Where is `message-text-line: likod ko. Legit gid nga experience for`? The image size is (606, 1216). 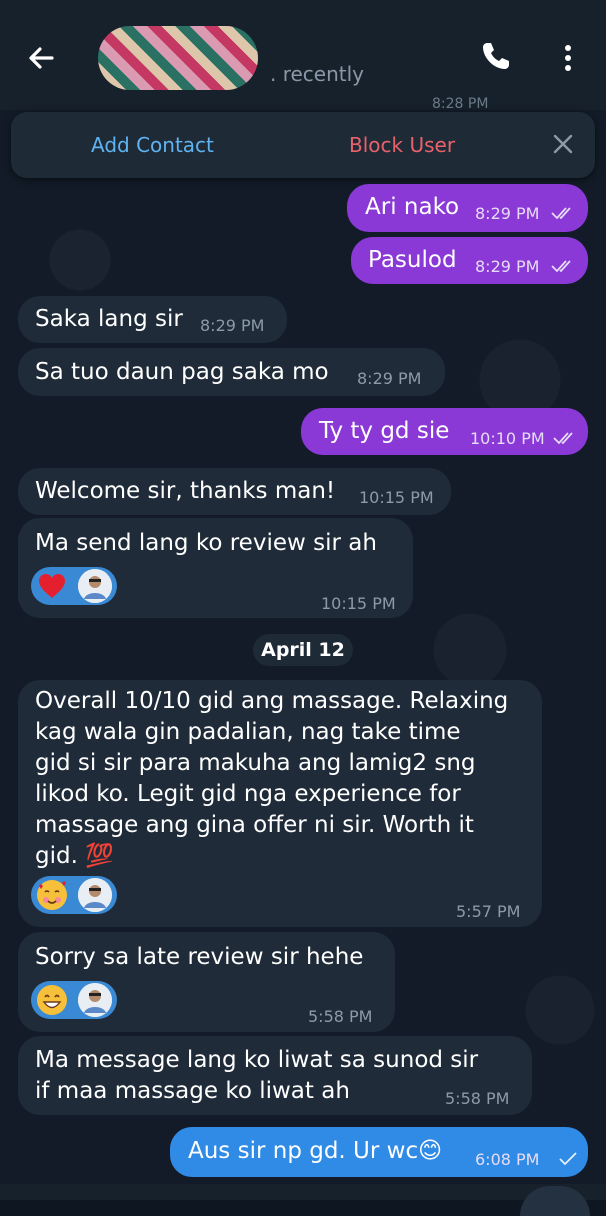 message-text-line: likod ko. Legit gid nga experience for is located at coordinates (248, 794).